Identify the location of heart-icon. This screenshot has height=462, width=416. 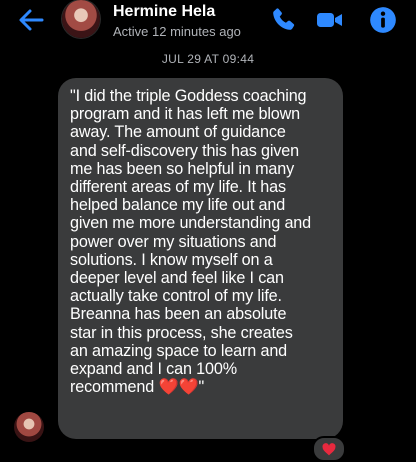
(329, 448).